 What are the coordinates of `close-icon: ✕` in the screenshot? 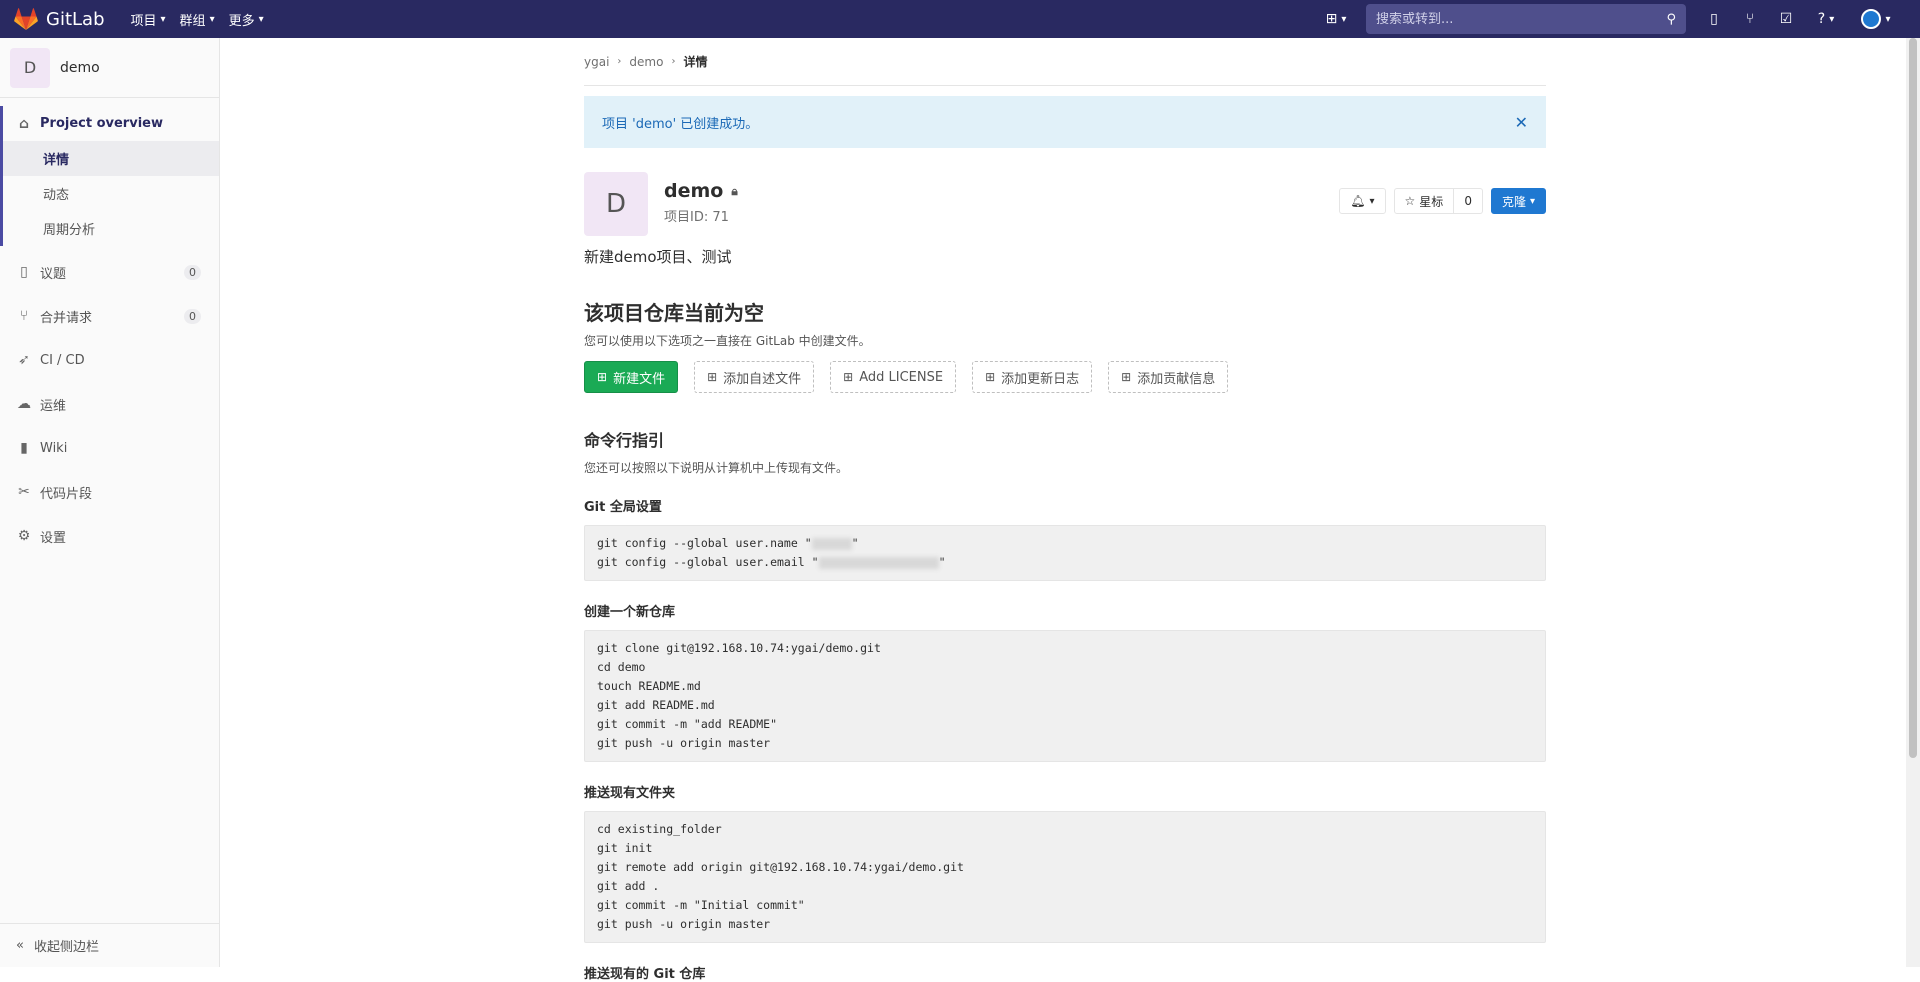 It's located at (1521, 122).